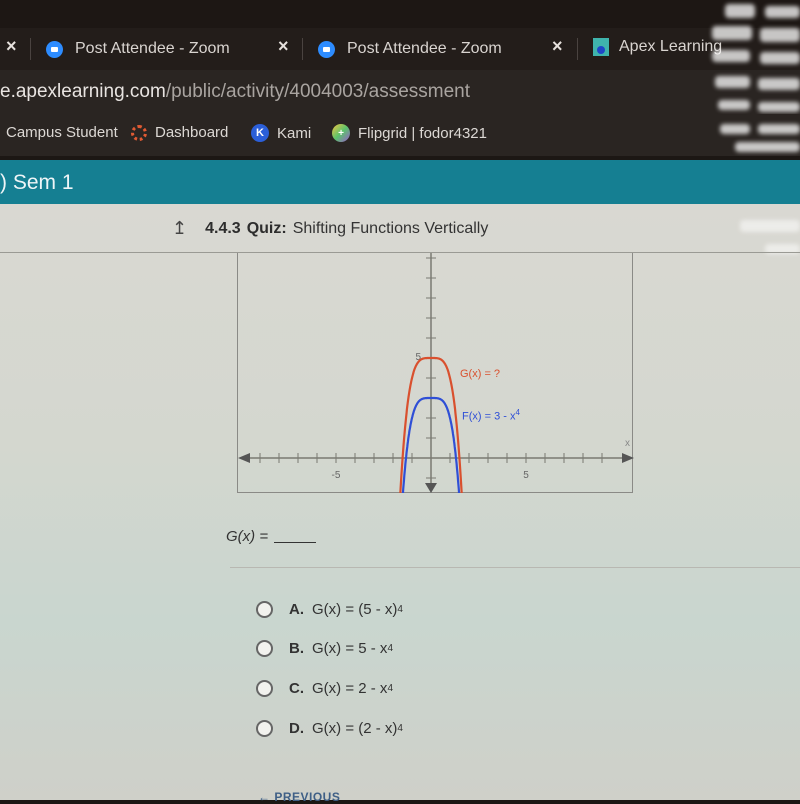 This screenshot has height=804, width=800. I want to click on course-banner, so click(400, 182).